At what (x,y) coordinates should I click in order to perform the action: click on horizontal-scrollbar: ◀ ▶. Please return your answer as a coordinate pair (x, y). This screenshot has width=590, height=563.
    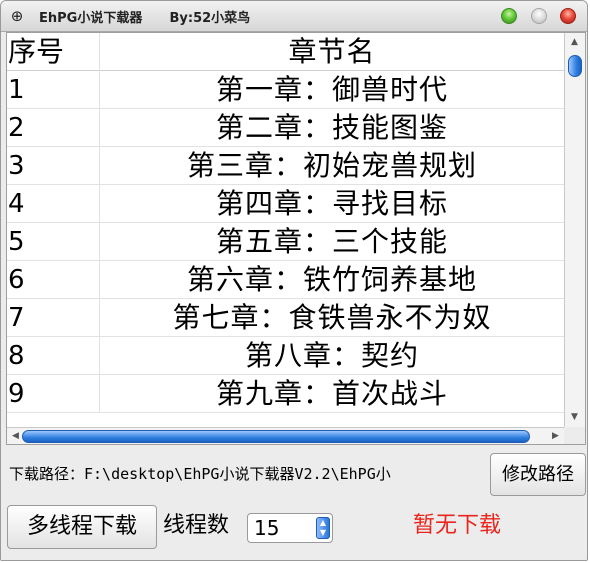
    Looking at the image, I should click on (285, 435).